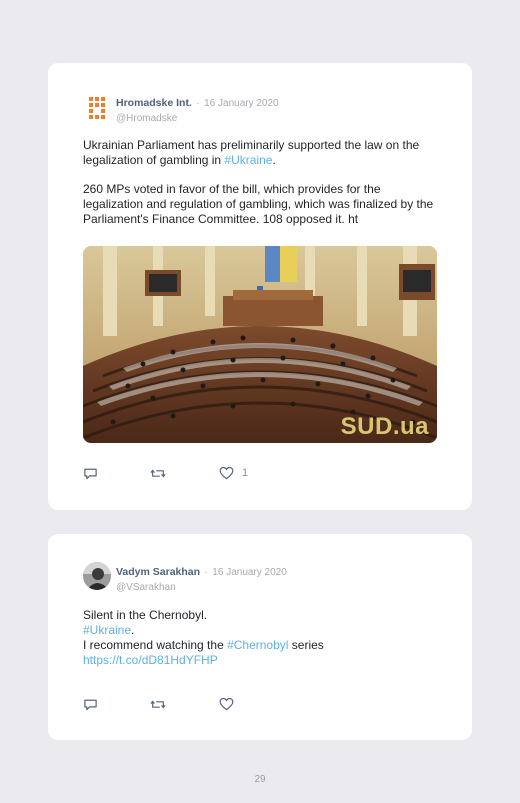  What do you see at coordinates (384, 426) in the screenshot?
I see `photo-watermark: SUD.ua` at bounding box center [384, 426].